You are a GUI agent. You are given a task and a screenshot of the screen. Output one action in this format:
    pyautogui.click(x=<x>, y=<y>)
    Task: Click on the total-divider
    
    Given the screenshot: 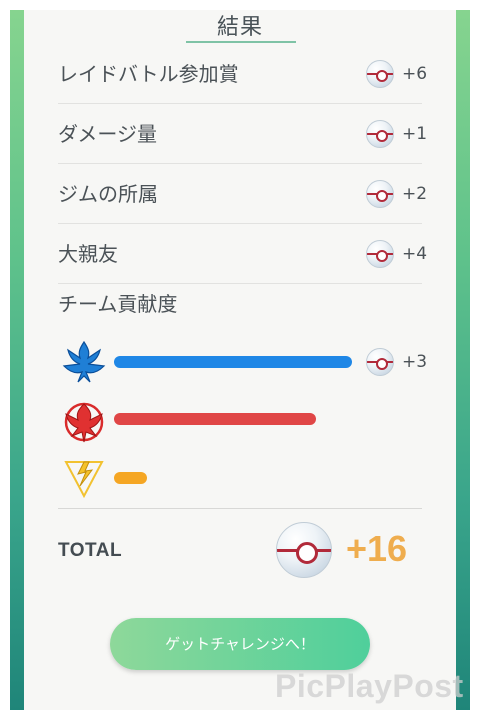 What is the action you would take?
    pyautogui.click(x=240, y=508)
    